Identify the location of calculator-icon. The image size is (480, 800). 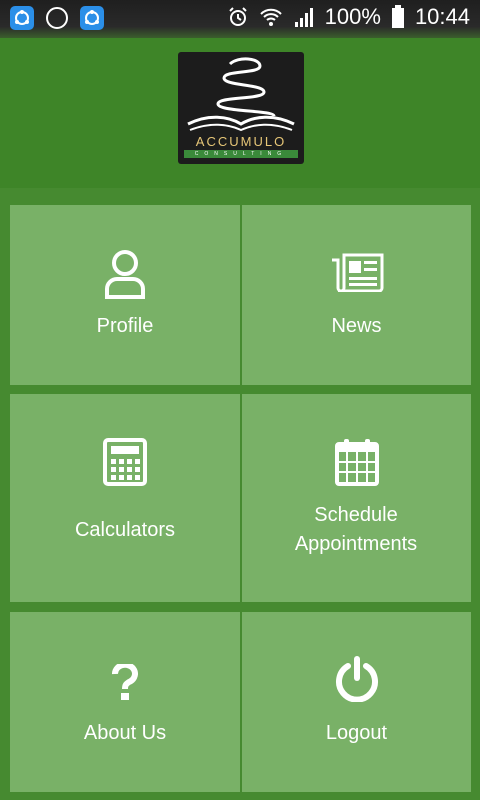
(125, 462).